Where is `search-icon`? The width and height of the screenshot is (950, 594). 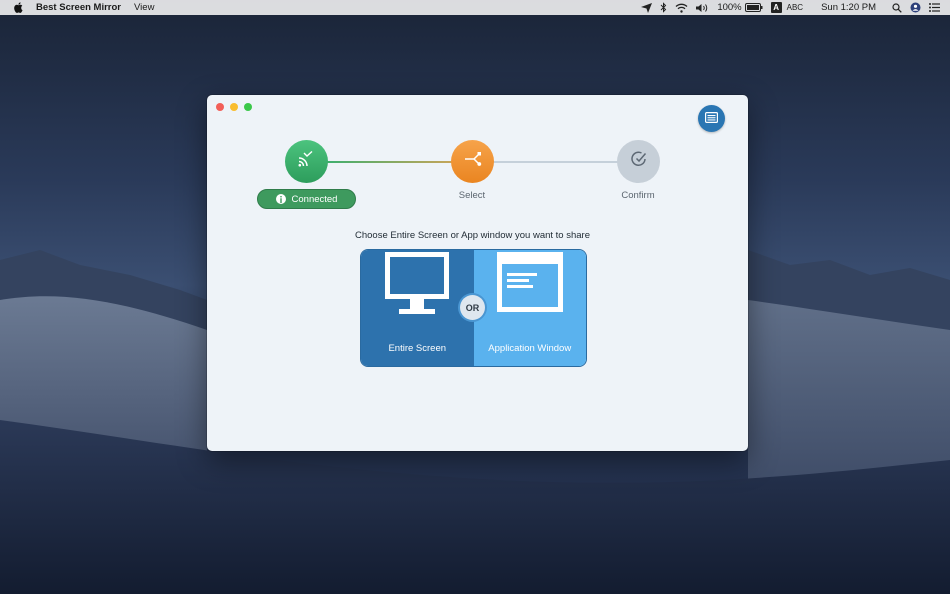
search-icon is located at coordinates (897, 7).